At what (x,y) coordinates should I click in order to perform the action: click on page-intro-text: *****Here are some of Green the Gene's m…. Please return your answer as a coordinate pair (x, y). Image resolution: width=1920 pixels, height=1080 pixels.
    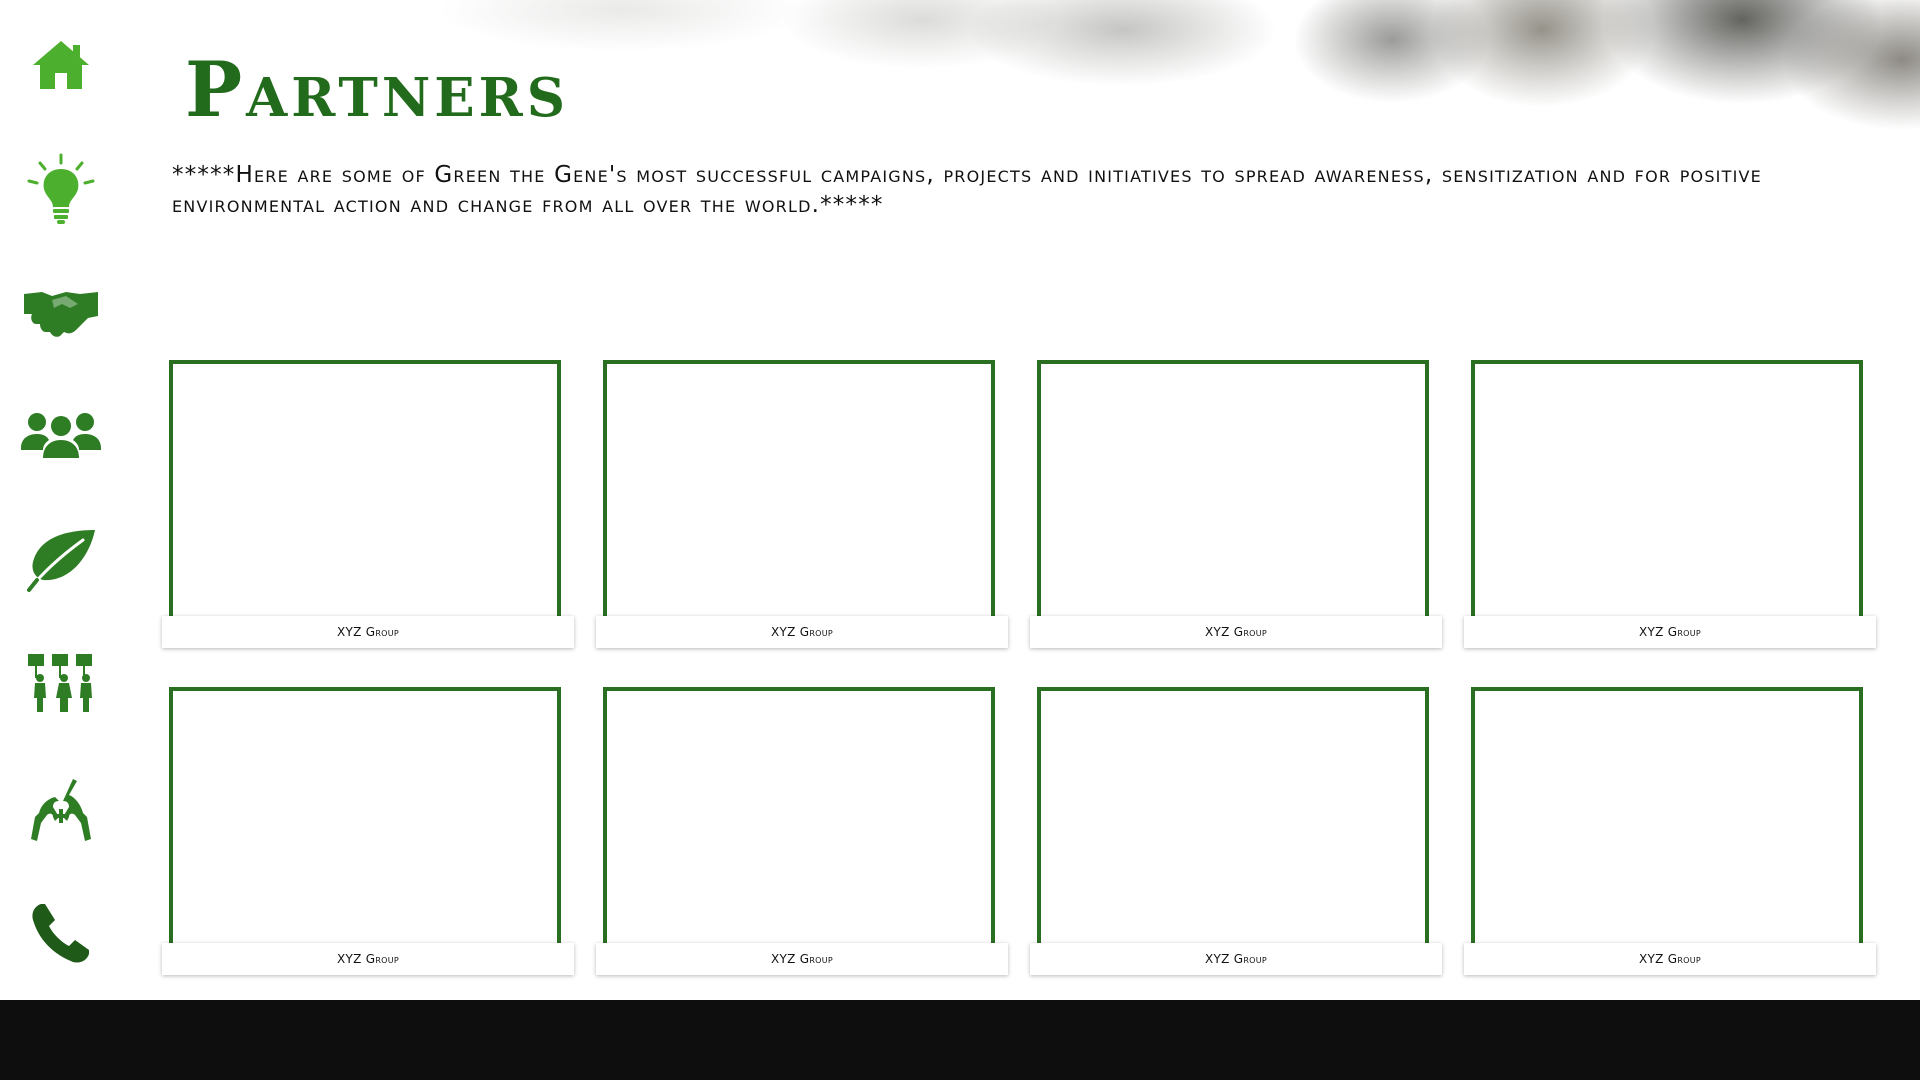
    Looking at the image, I should click on (967, 190).